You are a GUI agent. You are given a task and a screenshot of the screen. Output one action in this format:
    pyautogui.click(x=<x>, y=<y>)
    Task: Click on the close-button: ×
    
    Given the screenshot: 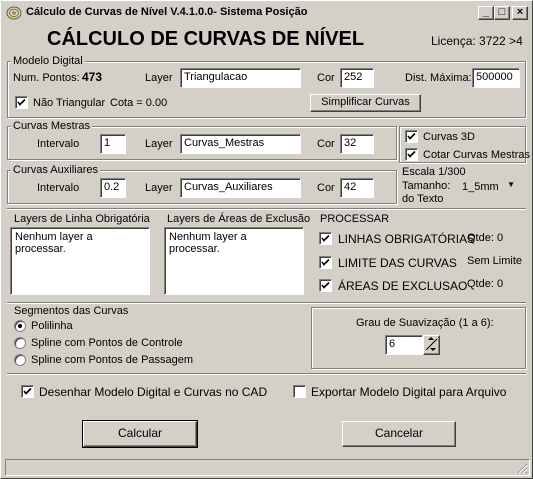 What is the action you would take?
    pyautogui.click(x=520, y=13)
    